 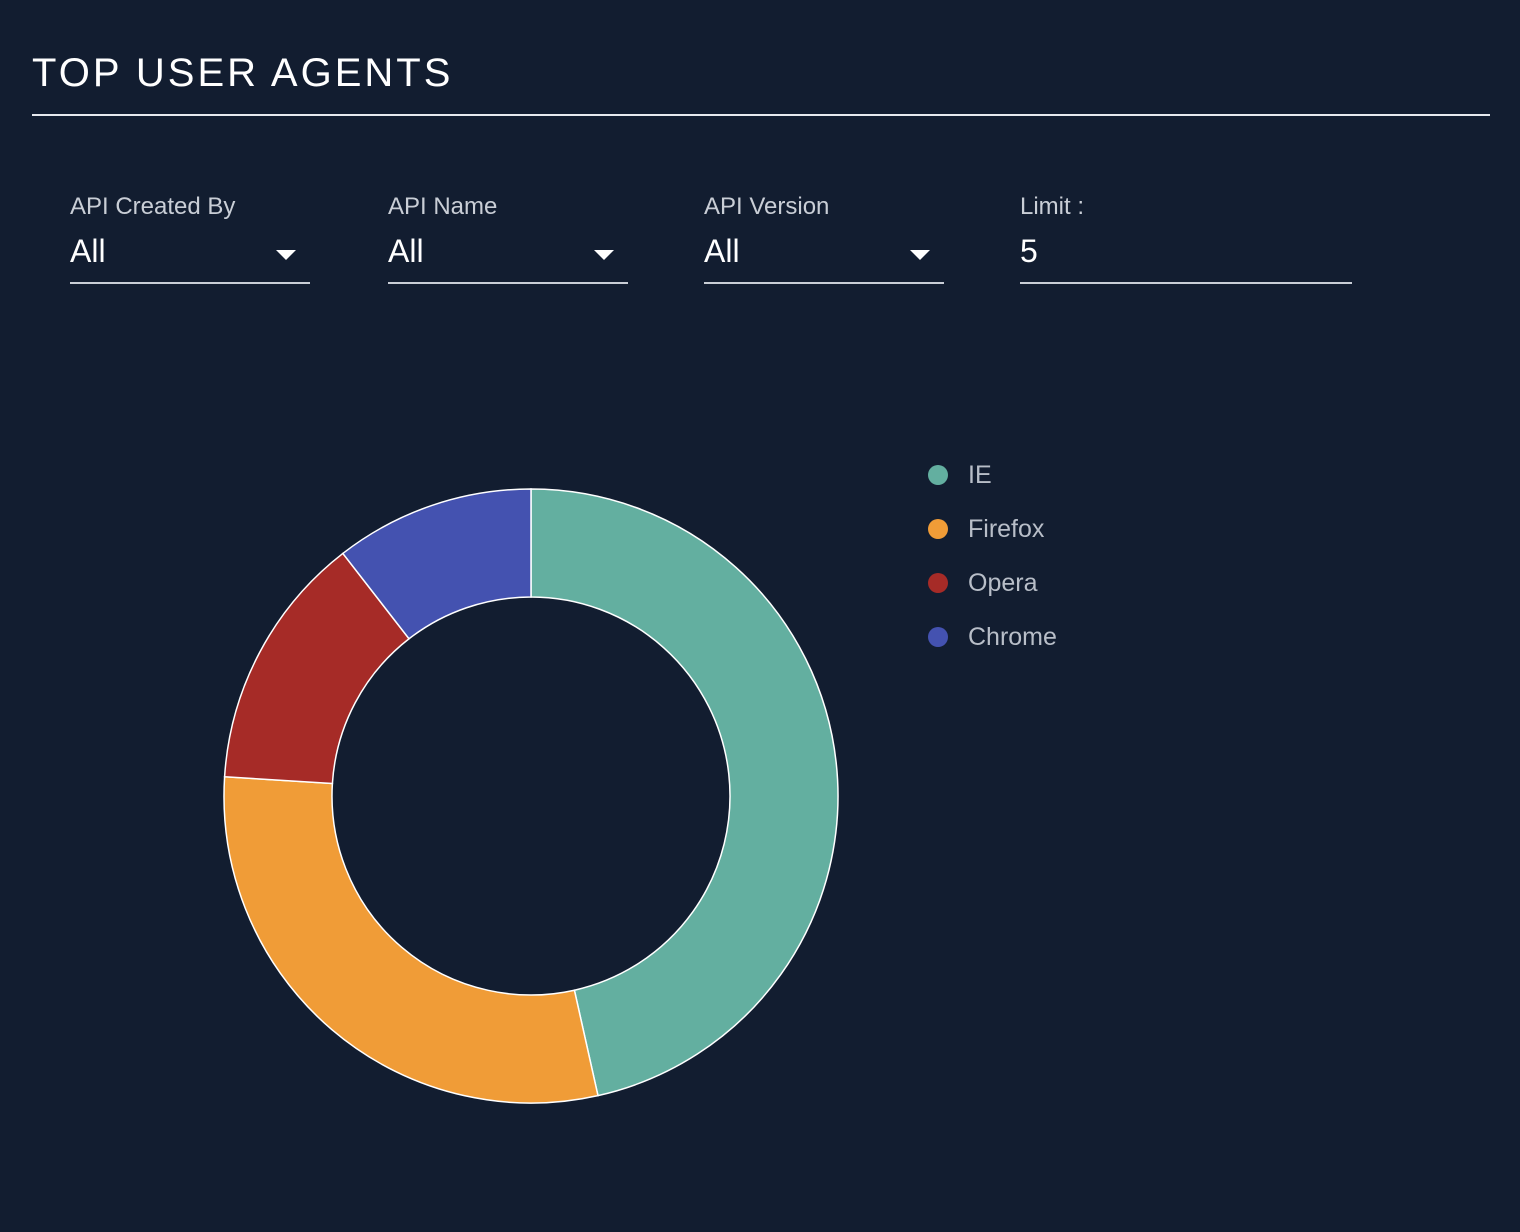 I want to click on legend-label: Firefox, so click(x=1006, y=529).